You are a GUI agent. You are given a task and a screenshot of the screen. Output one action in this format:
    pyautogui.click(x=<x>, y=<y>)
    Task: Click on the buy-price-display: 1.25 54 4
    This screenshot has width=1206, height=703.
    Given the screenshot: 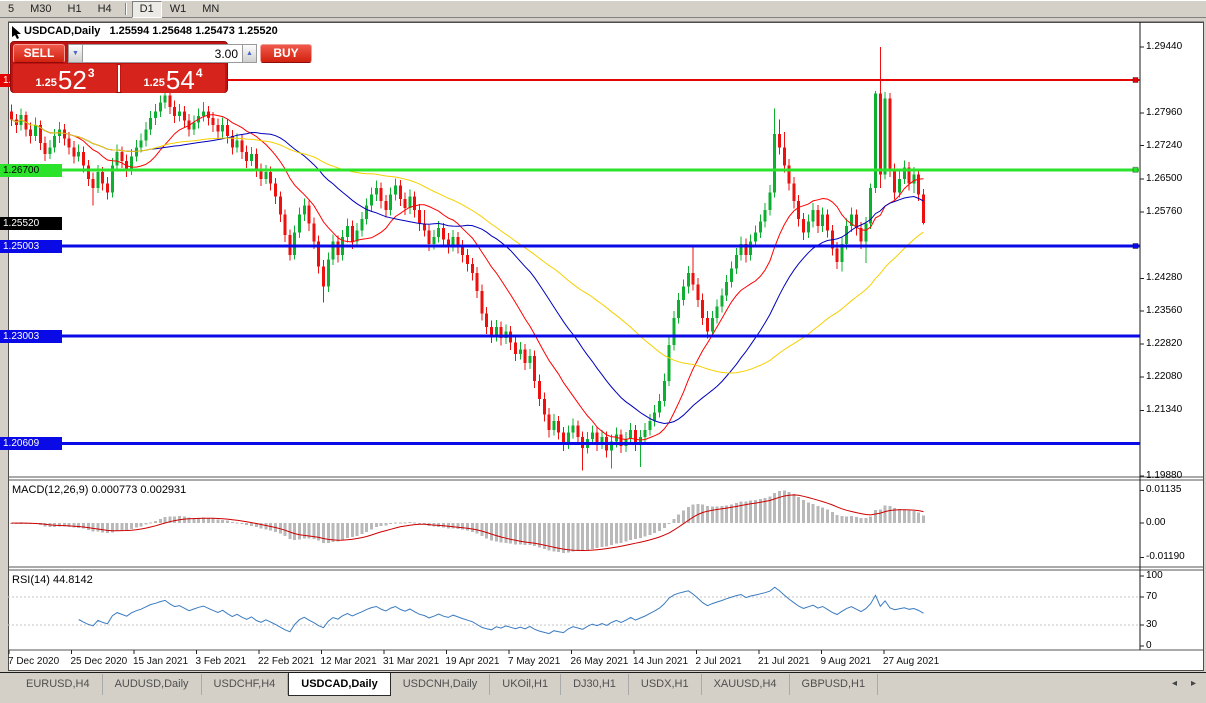 What is the action you would take?
    pyautogui.click(x=173, y=78)
    